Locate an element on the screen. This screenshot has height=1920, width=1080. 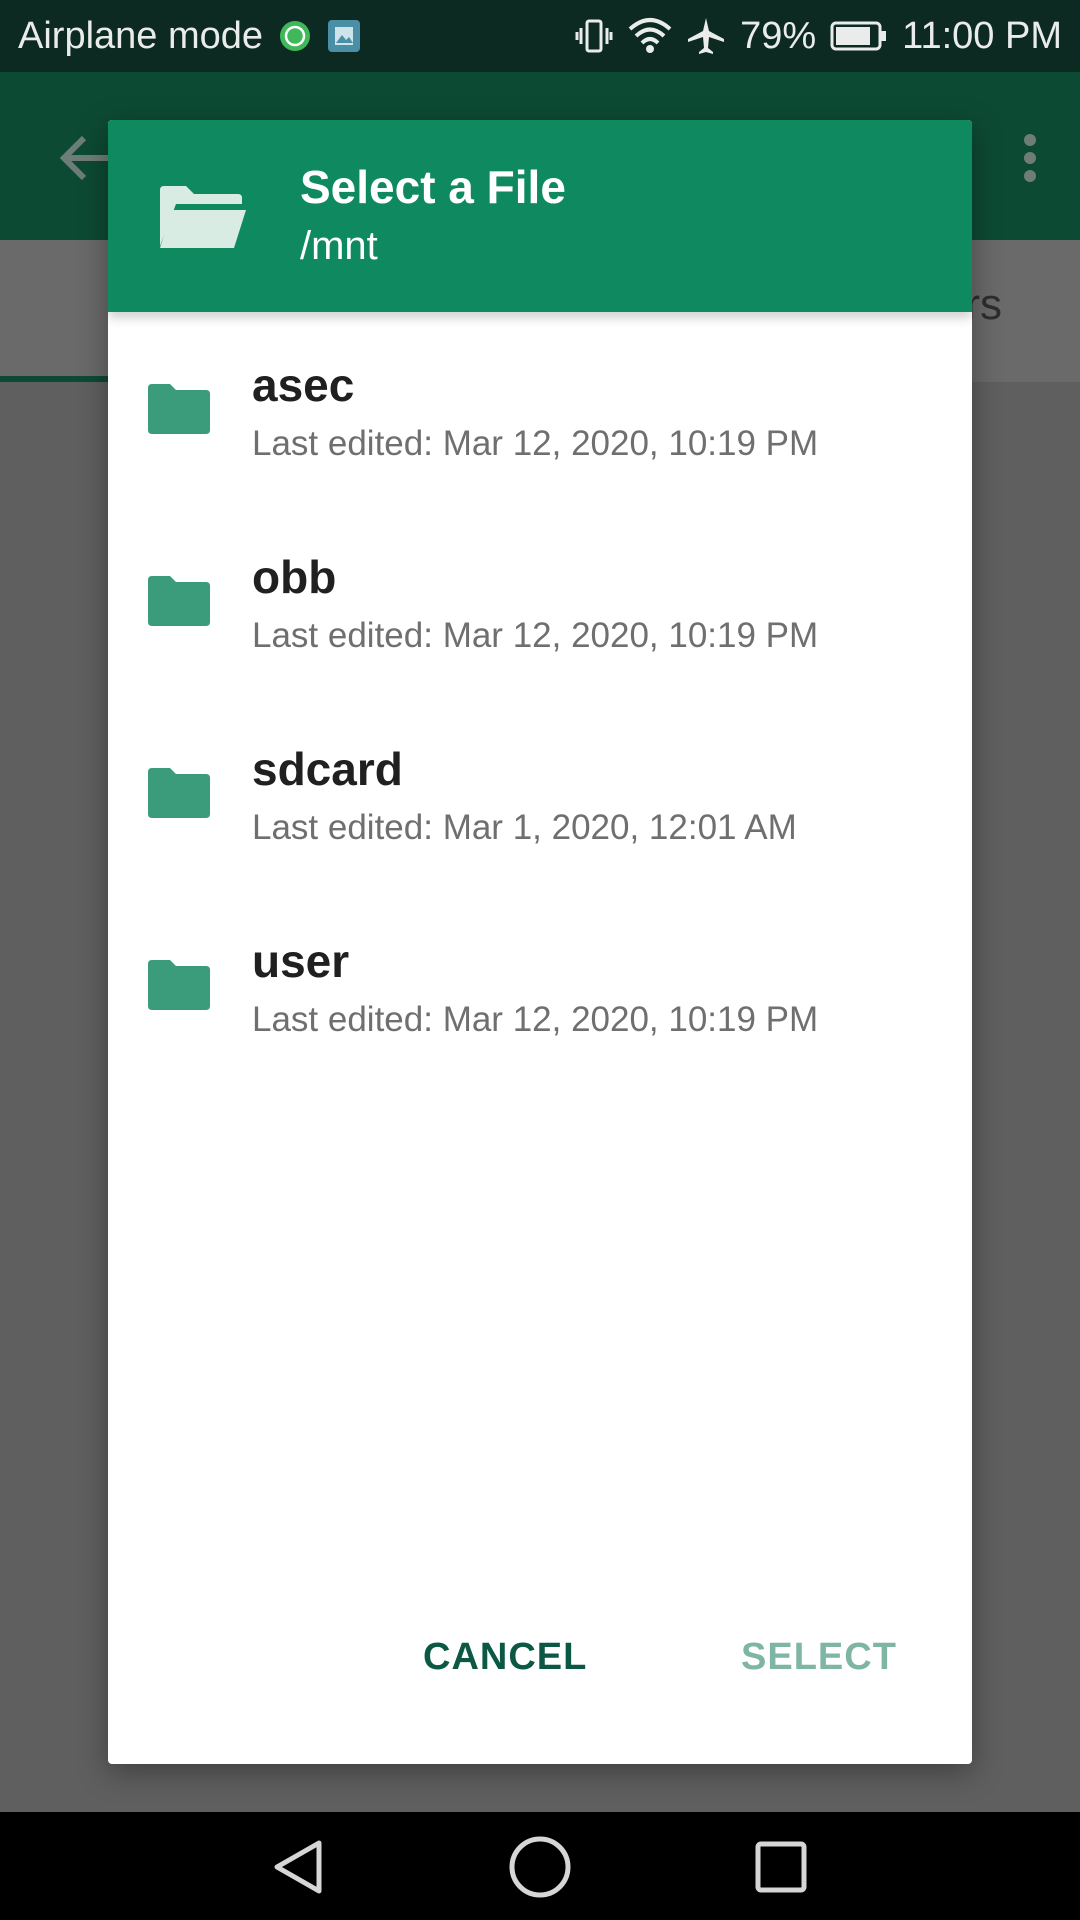
current-path: /mnt is located at coordinates (339, 246).